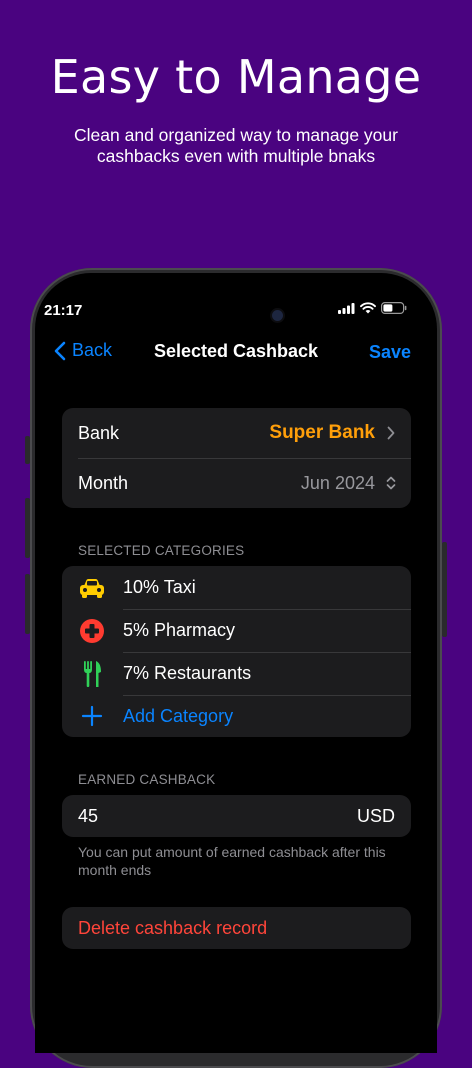 The image size is (472, 1068). Describe the element at coordinates (236, 716) in the screenshot. I see `add-category-button: Add Category` at that location.